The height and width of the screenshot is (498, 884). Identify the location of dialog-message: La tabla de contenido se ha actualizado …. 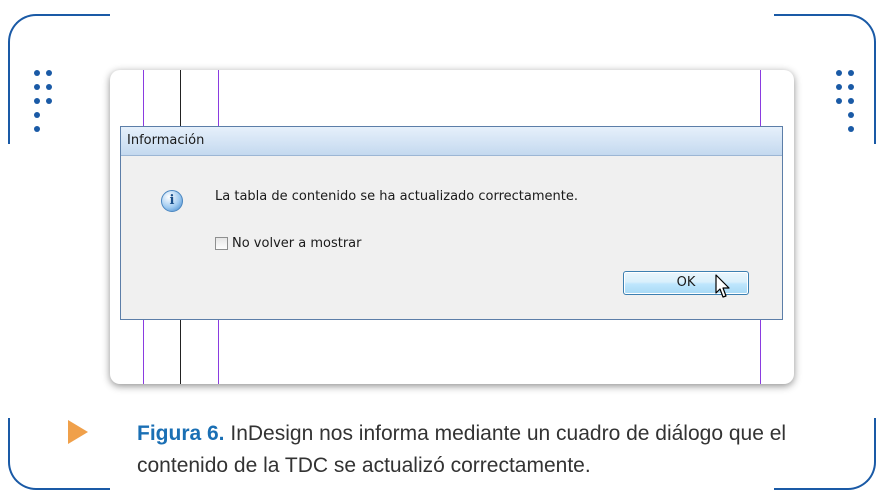
(396, 196).